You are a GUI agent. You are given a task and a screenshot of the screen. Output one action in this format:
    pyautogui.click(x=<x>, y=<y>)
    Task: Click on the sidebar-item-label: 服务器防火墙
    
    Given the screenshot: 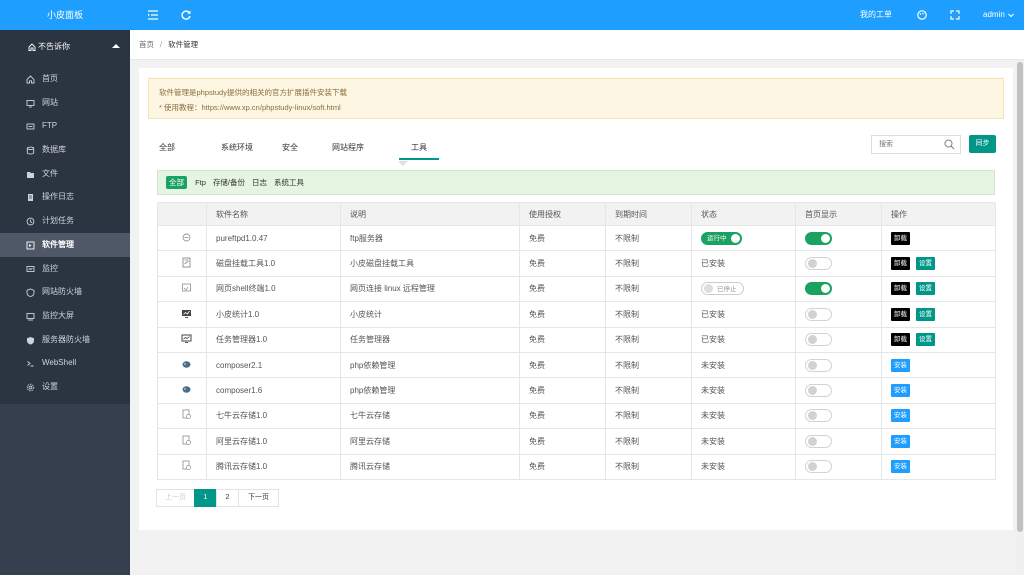 What is the action you would take?
    pyautogui.click(x=66, y=339)
    